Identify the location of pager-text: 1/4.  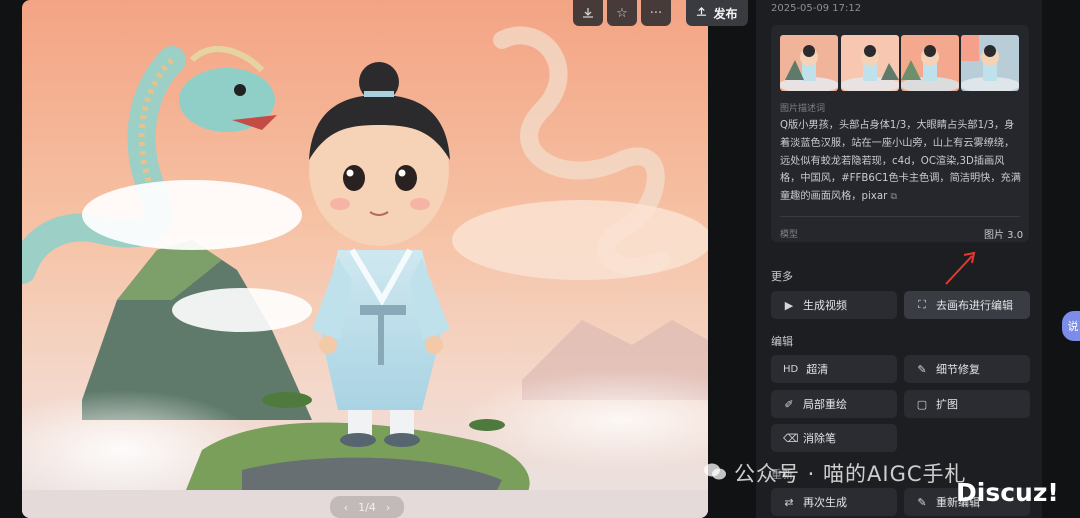
(367, 507).